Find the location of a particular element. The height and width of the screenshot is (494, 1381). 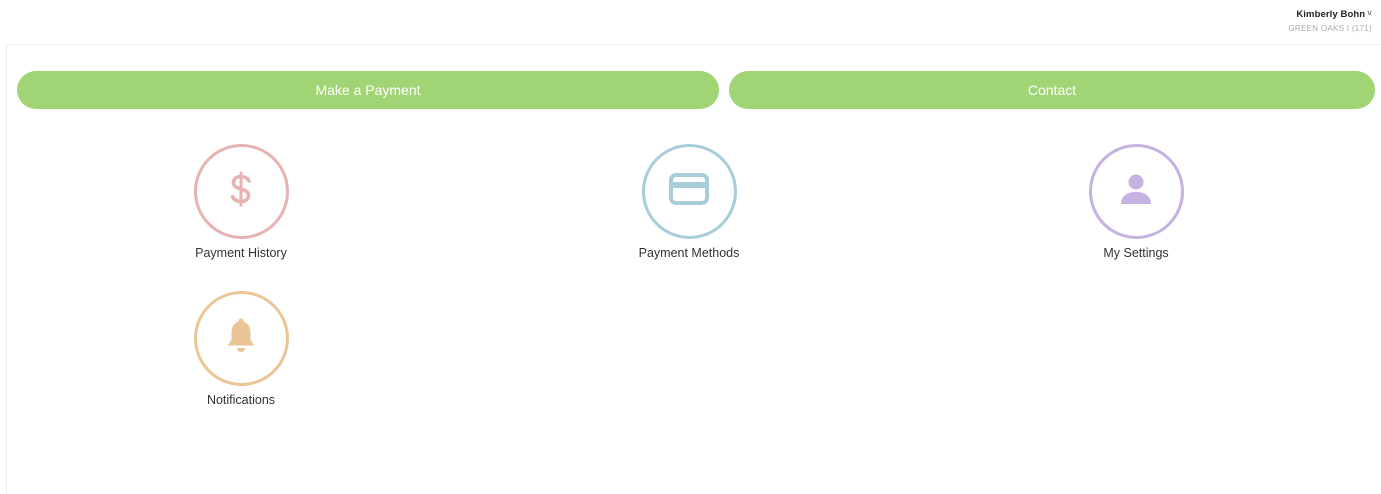

payment-history-circle is located at coordinates (241, 191).